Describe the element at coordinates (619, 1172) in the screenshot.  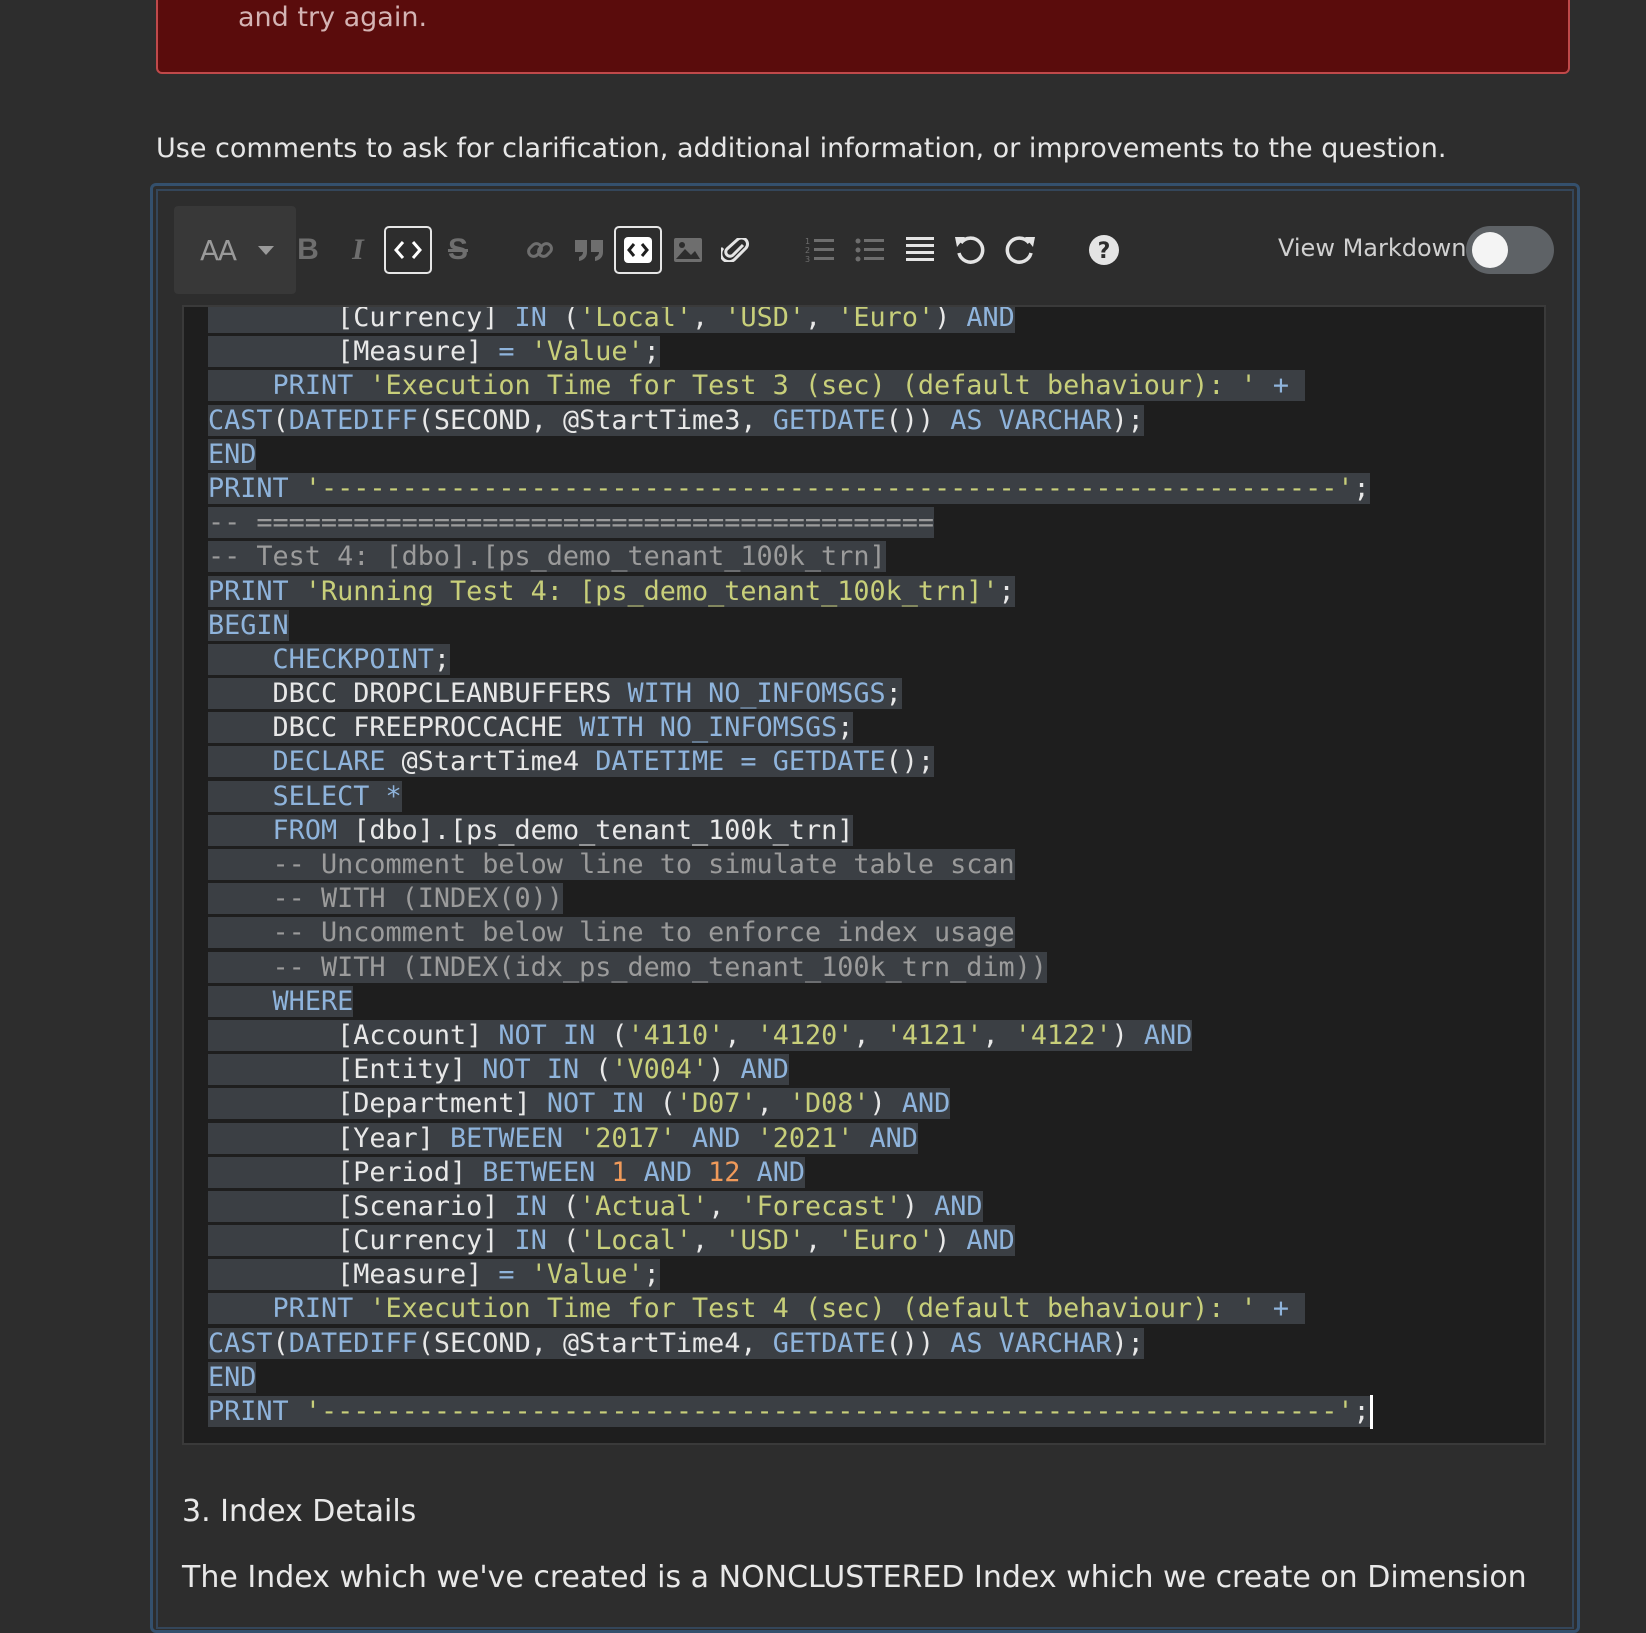
I see `code-token: 1` at that location.